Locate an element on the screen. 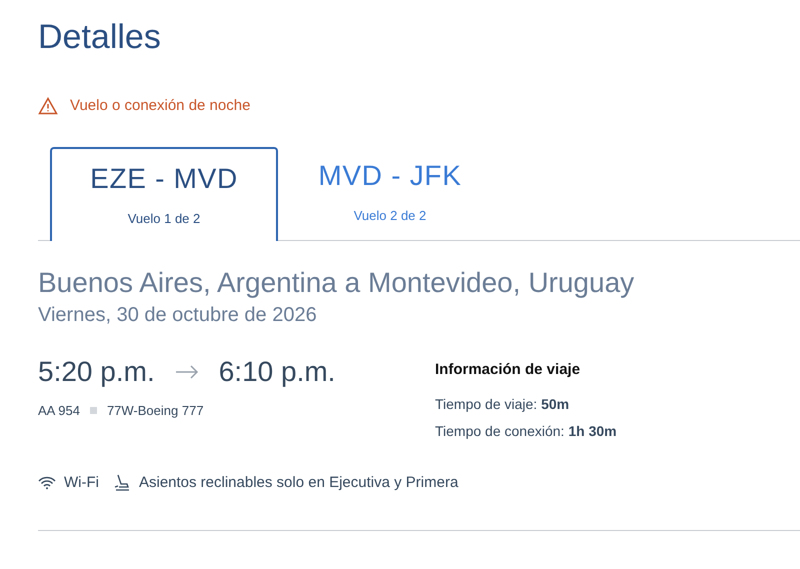  flight-number: AA 954 is located at coordinates (59, 411).